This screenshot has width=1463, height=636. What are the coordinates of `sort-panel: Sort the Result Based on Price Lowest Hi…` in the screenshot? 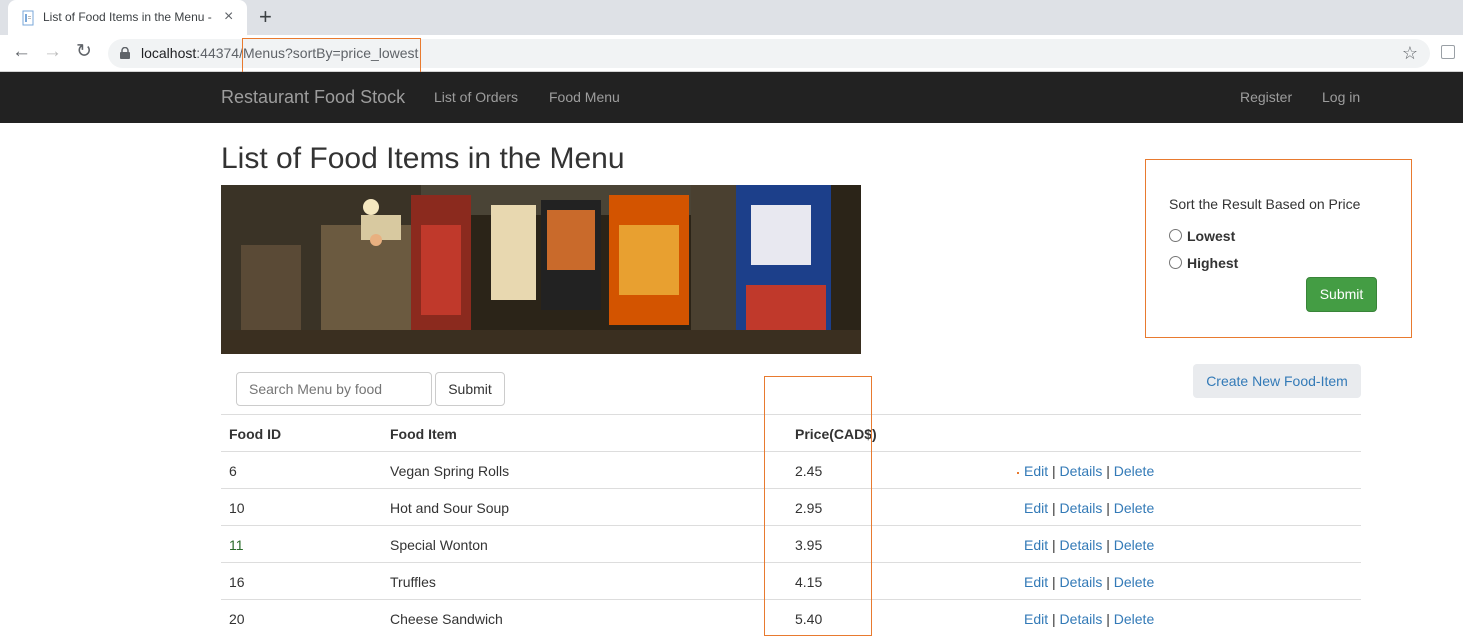 It's located at (1278, 248).